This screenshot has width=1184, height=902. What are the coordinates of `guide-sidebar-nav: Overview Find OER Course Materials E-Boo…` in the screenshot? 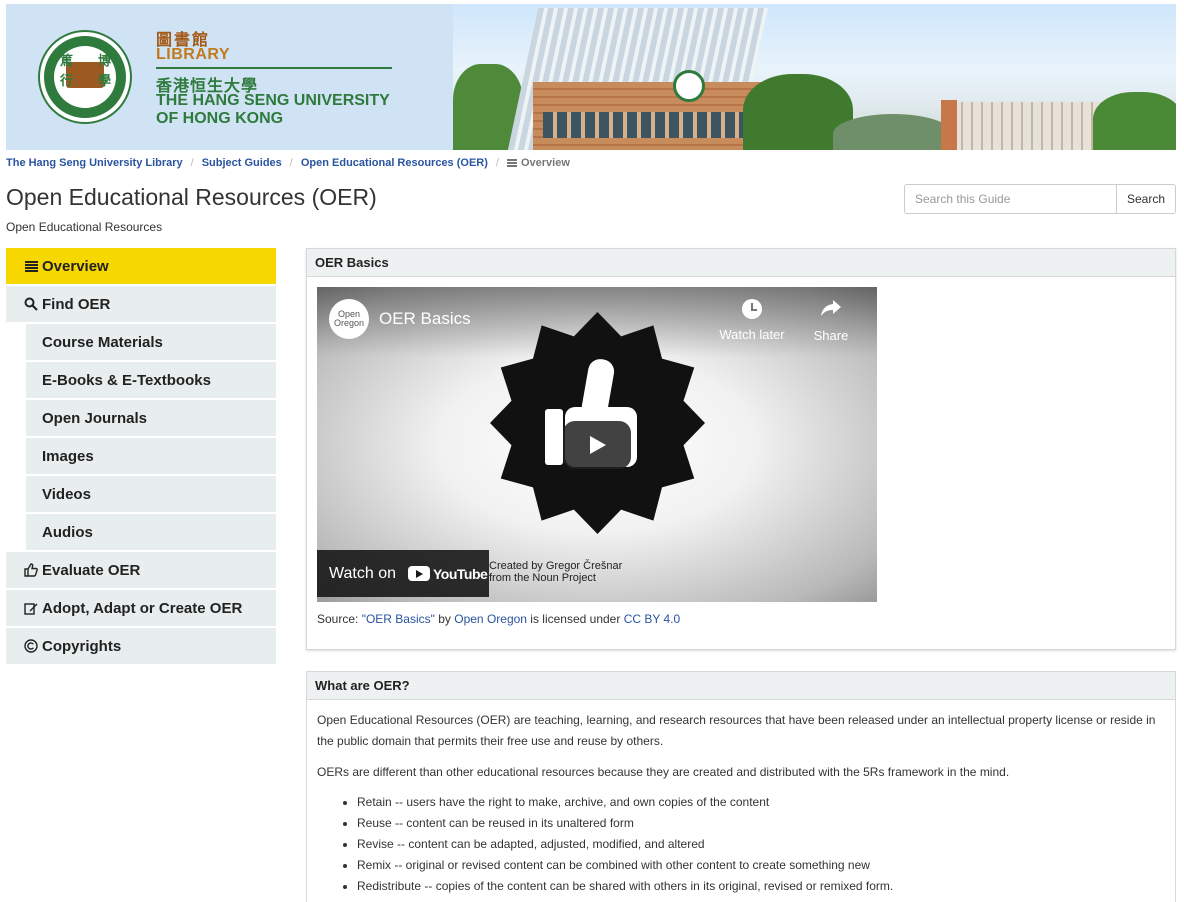 It's located at (141, 457).